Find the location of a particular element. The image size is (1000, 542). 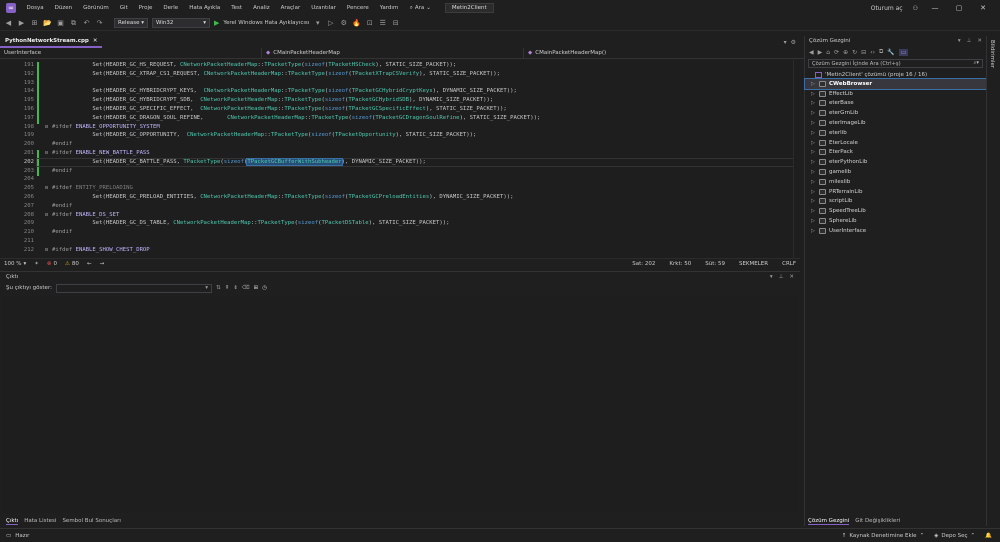

preview-icon: ▭ is located at coordinates (903, 52).